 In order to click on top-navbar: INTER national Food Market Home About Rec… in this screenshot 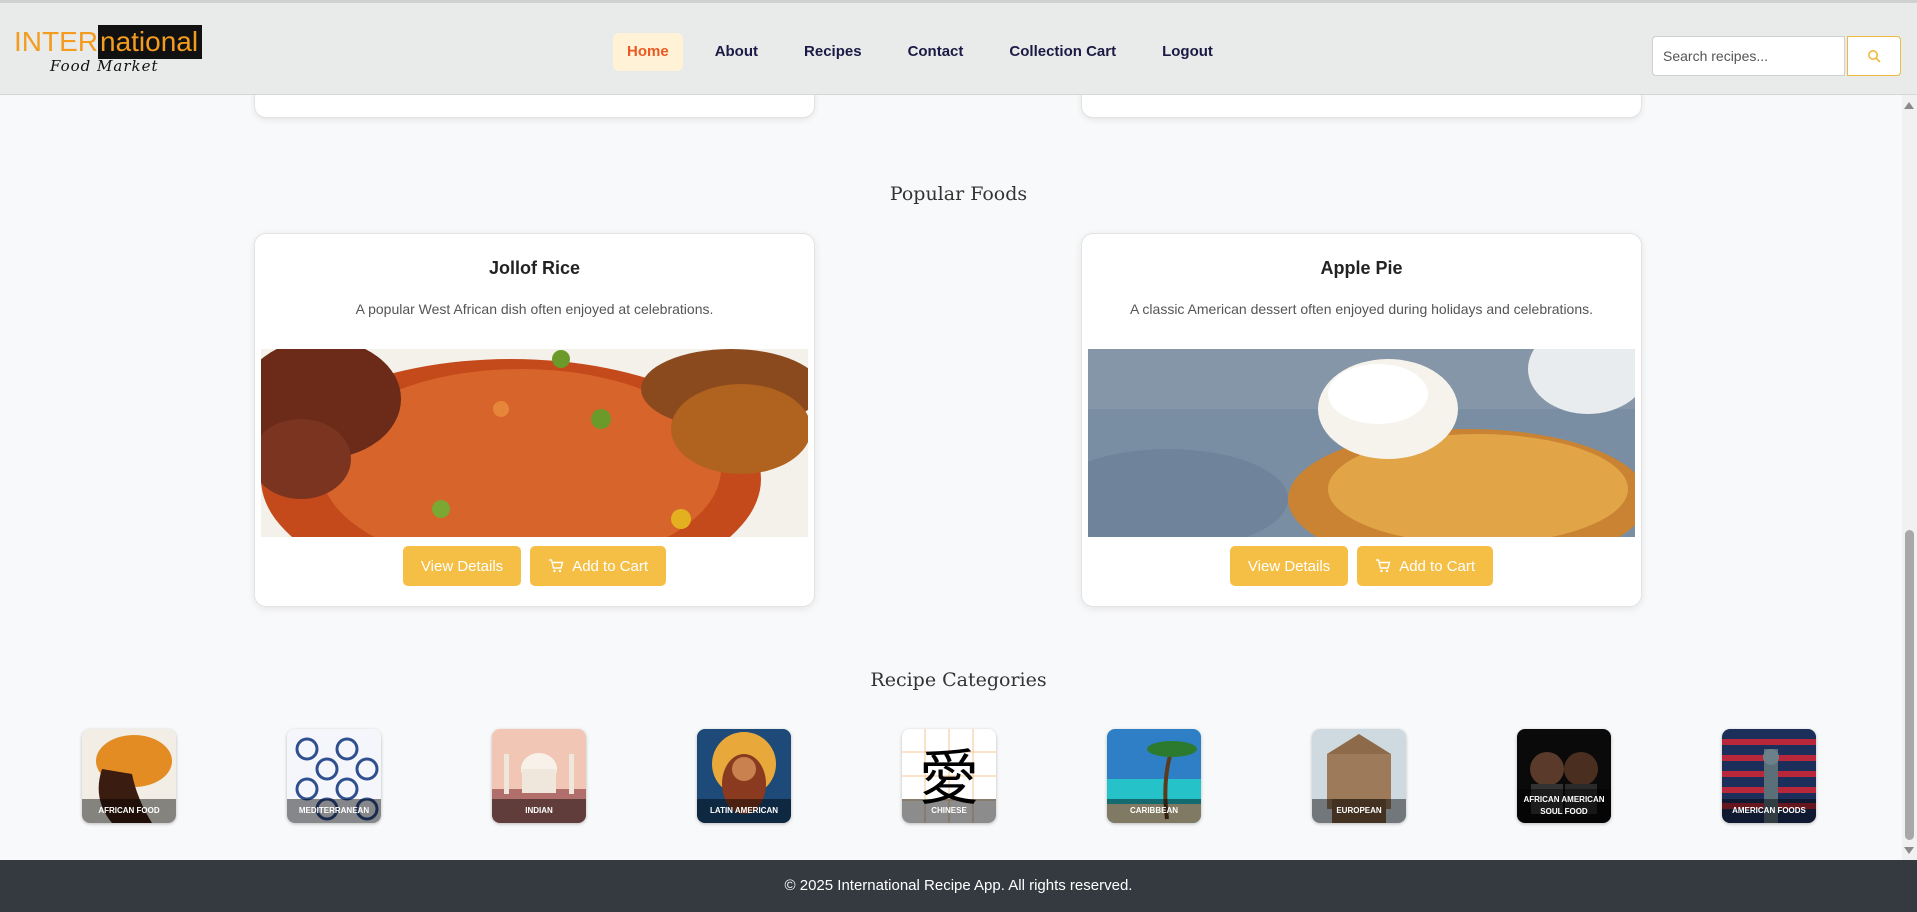, I will do `click(958, 47)`.